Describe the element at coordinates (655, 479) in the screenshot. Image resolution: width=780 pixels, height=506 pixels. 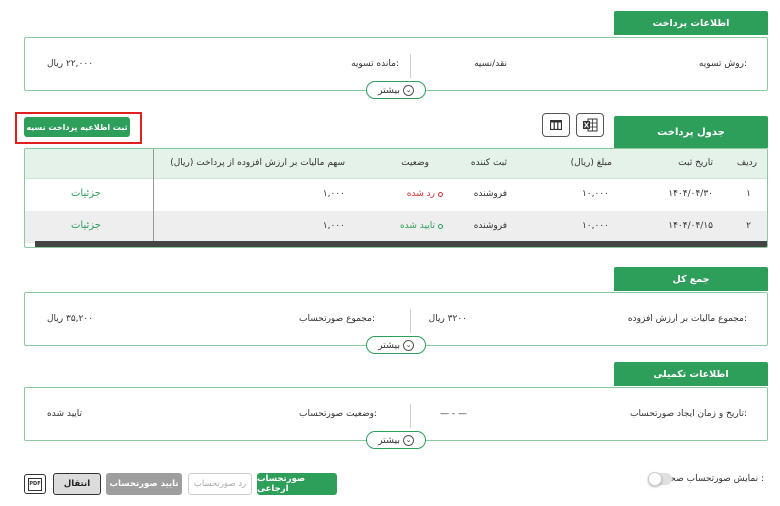
I see `toggle-knob` at that location.